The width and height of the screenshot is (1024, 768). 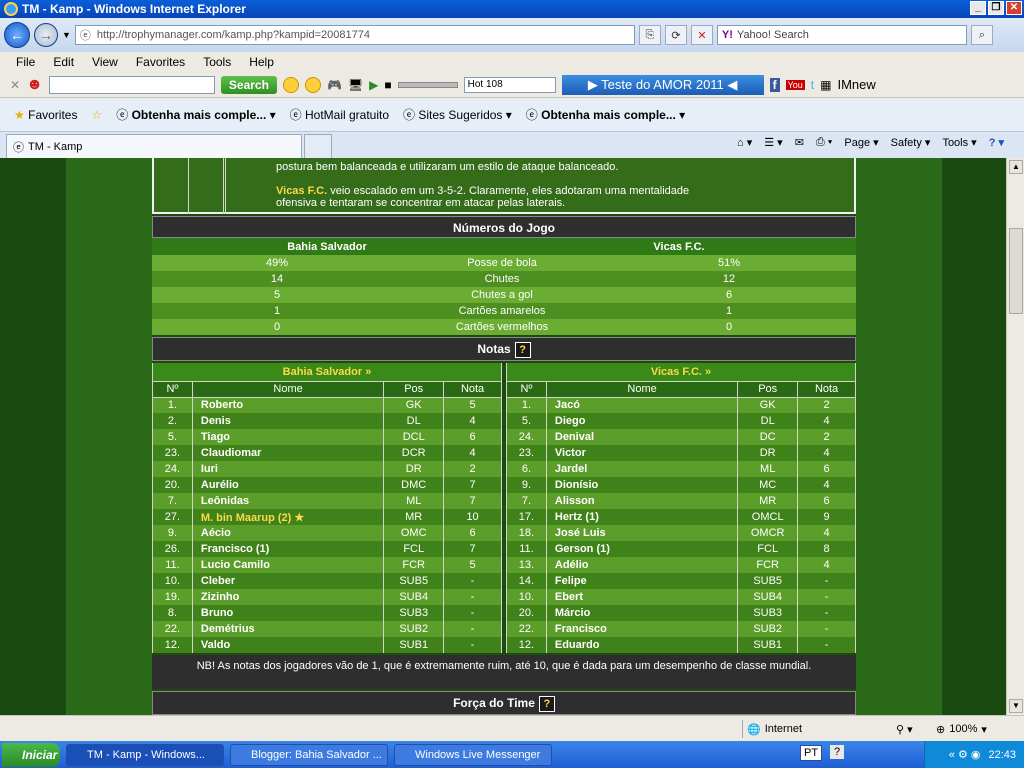 What do you see at coordinates (996, 8) in the screenshot?
I see `restore-button: ❐` at bounding box center [996, 8].